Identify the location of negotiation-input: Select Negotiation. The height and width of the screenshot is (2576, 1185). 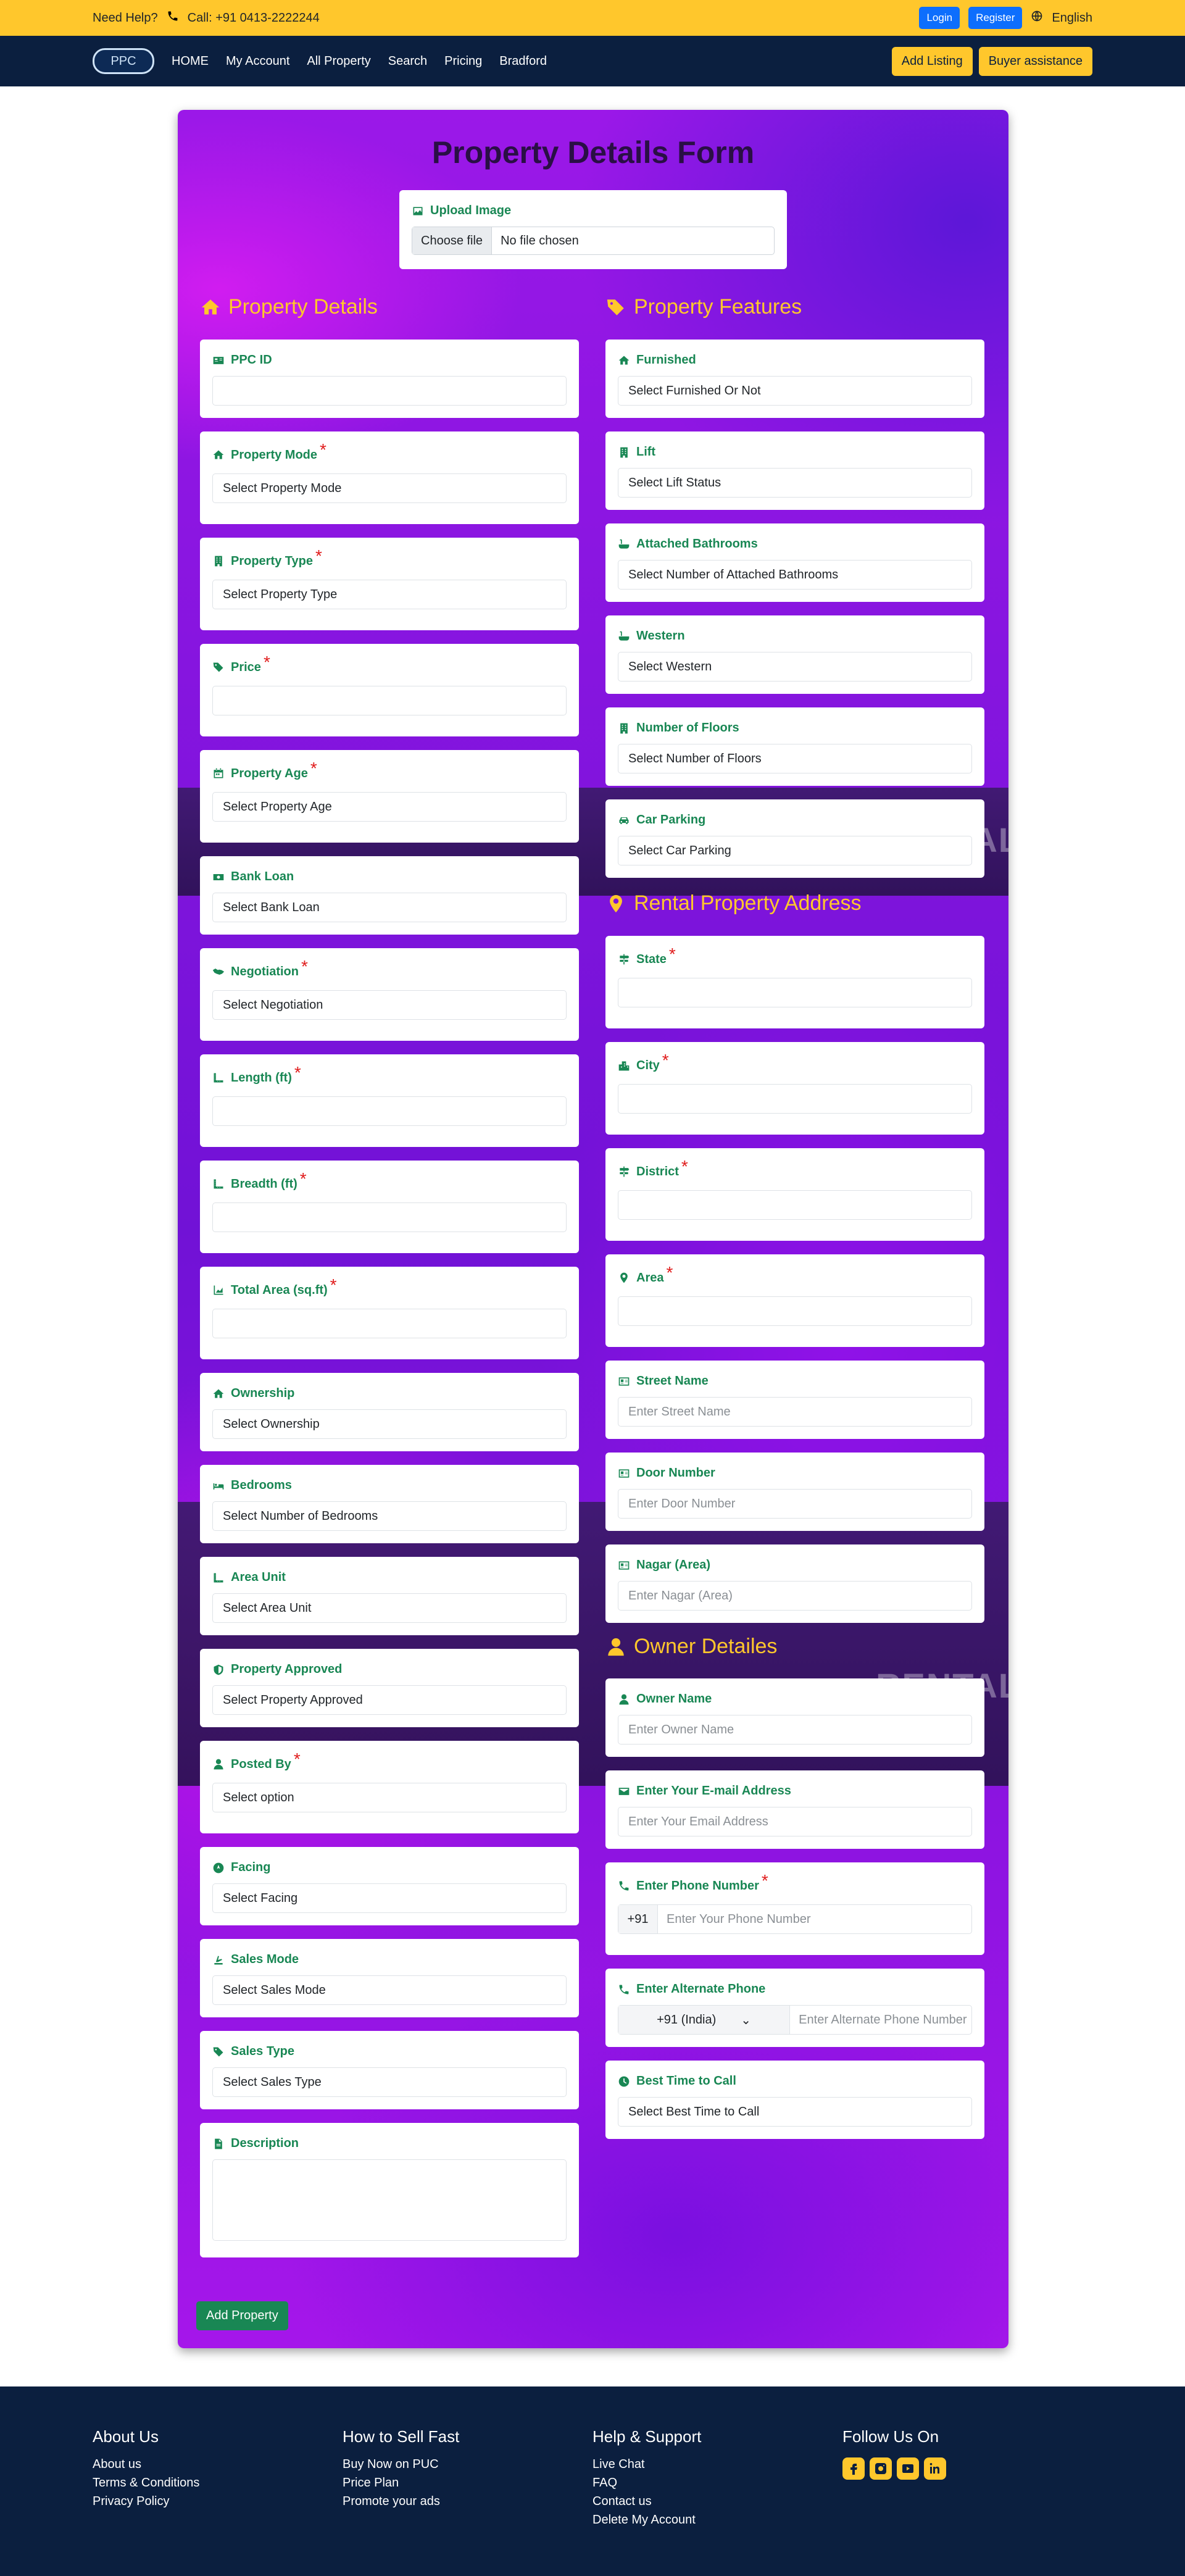
(389, 1005).